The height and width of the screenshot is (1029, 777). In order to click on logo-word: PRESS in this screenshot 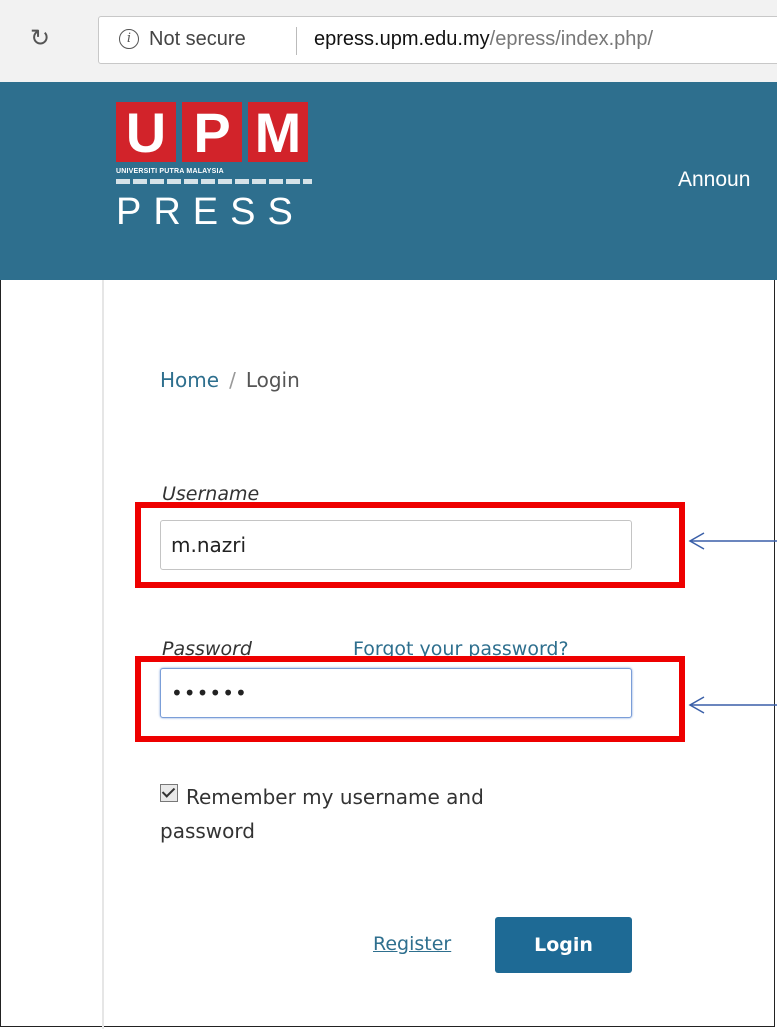, I will do `click(210, 212)`.